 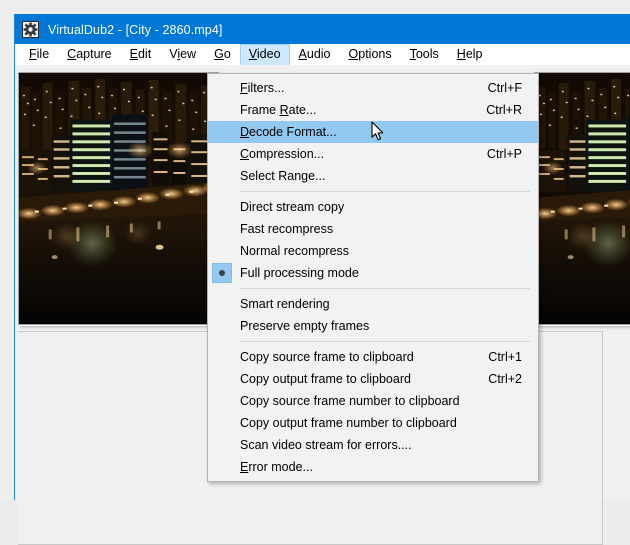 I want to click on menubar-item-file: File, so click(x=39, y=54).